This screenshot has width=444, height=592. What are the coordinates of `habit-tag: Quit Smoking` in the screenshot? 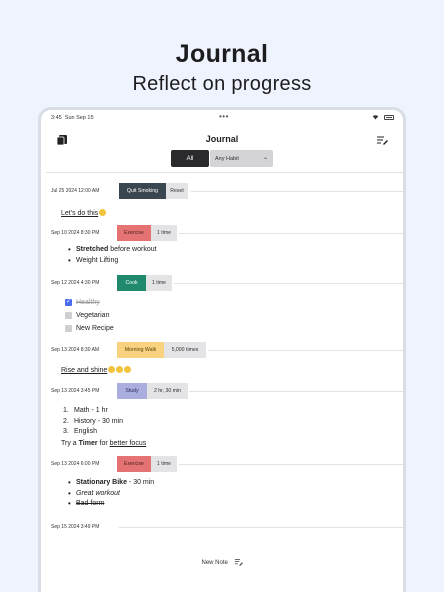 It's located at (142, 191).